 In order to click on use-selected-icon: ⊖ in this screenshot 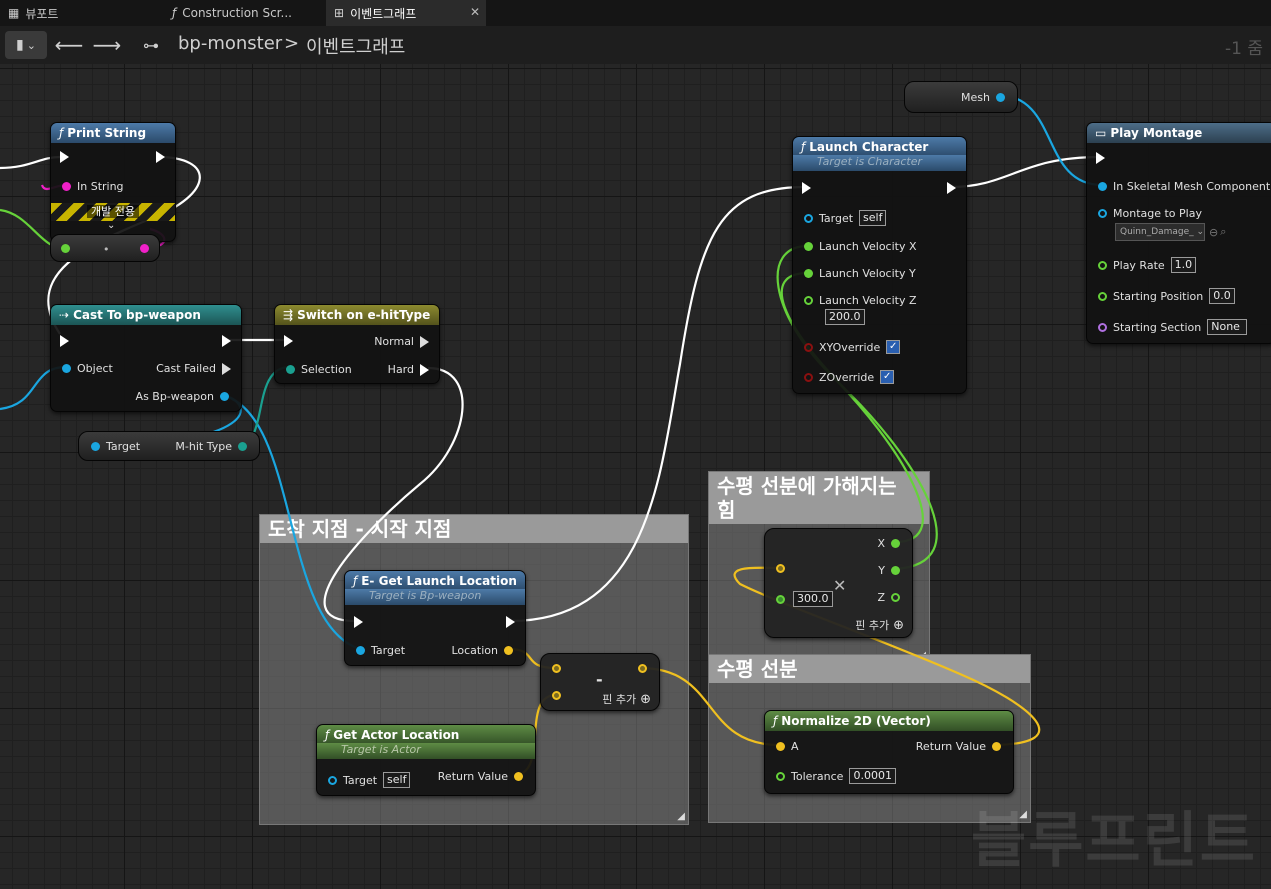, I will do `click(1213, 232)`.